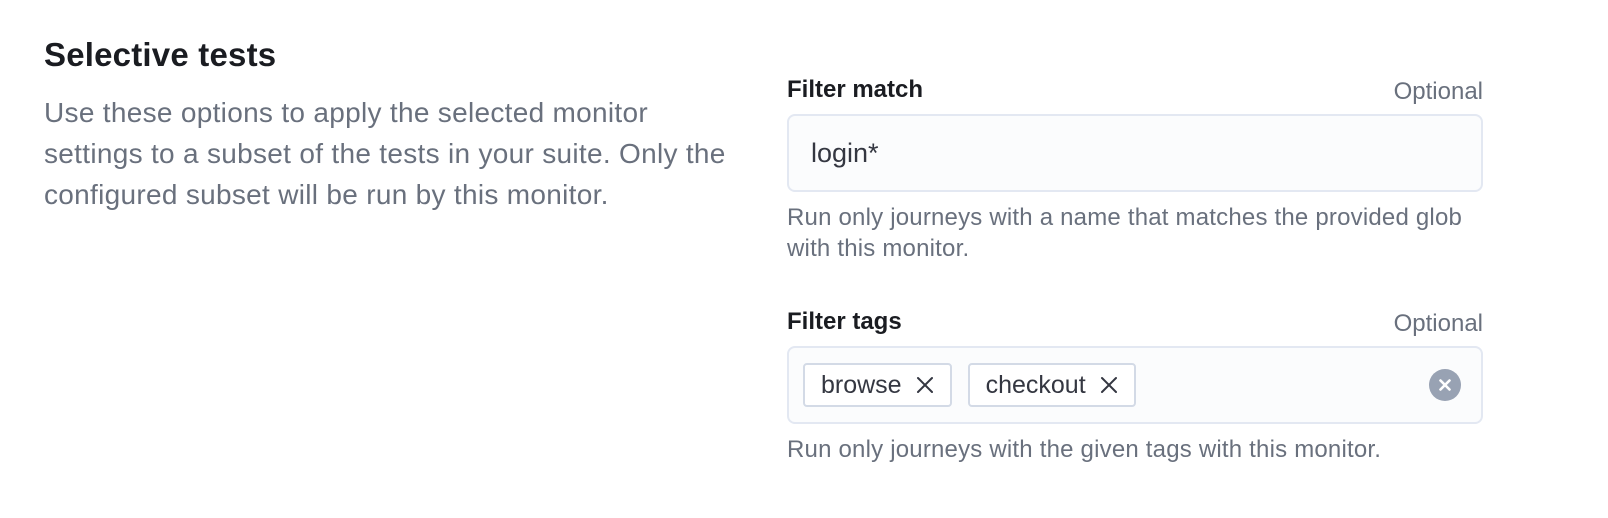 The height and width of the screenshot is (518, 1608). Describe the element at coordinates (1135, 153) in the screenshot. I see `filter-match-input` at that location.